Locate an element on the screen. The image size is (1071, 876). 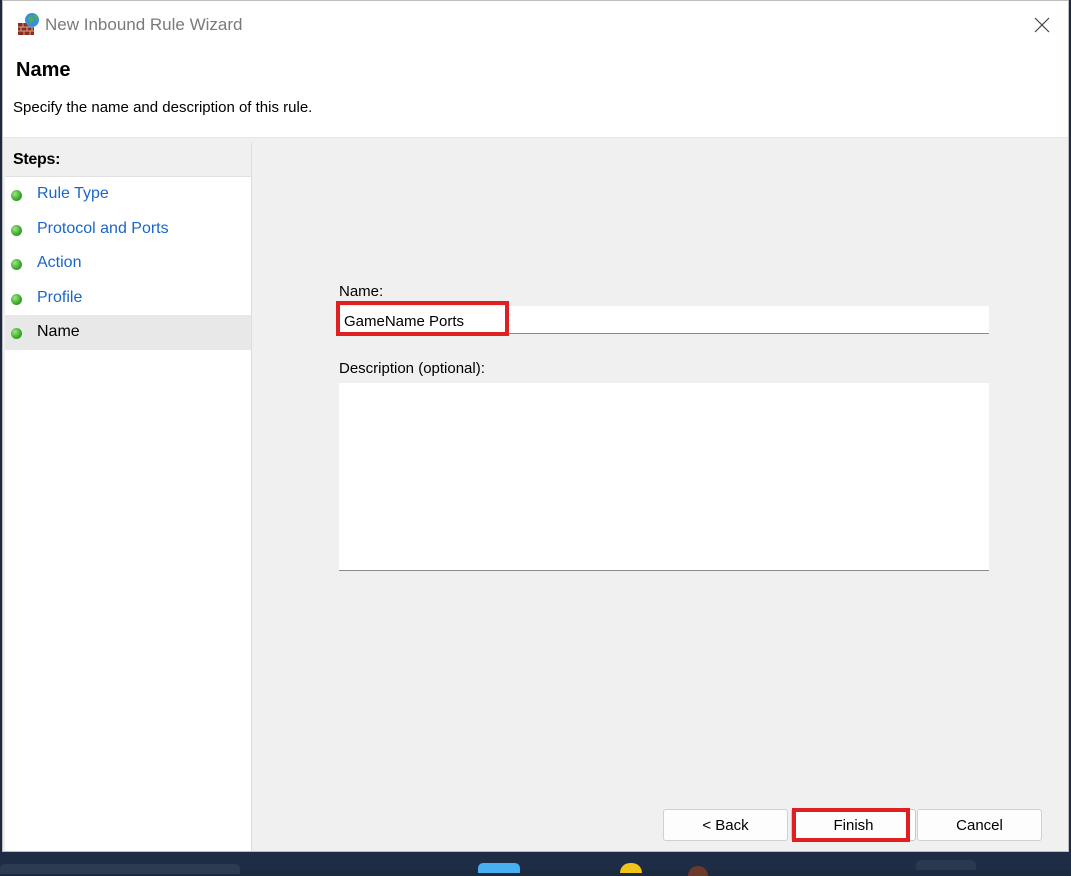
close-button is located at coordinates (1042, 25).